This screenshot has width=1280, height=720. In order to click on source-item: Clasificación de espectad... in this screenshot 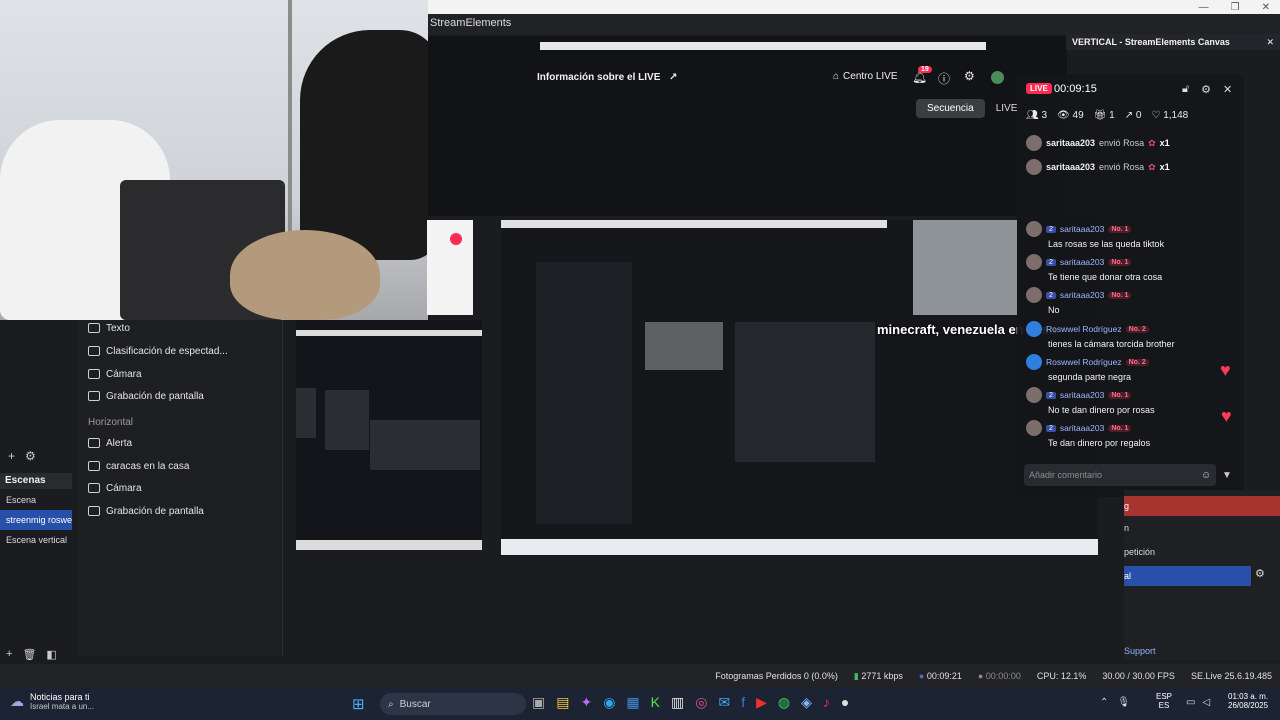, I will do `click(158, 351)`.